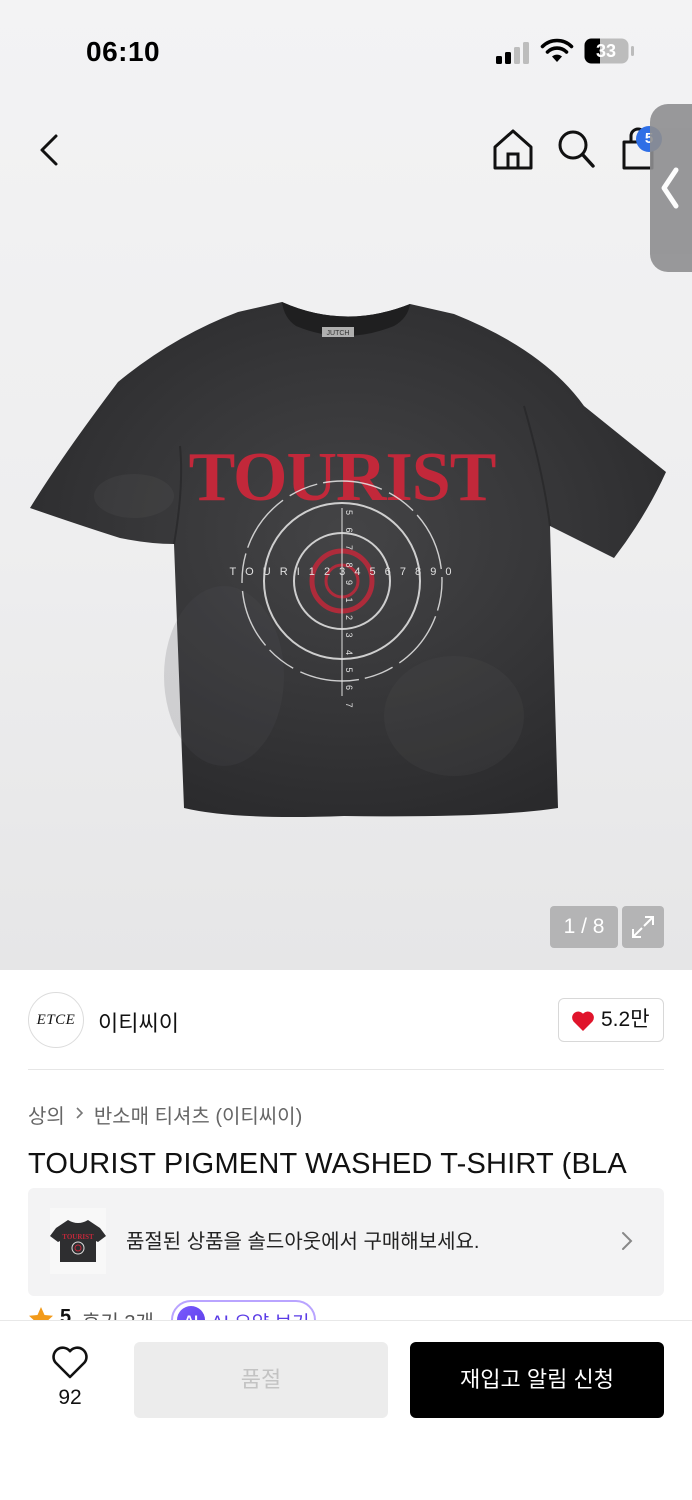  I want to click on back-button, so click(50, 150).